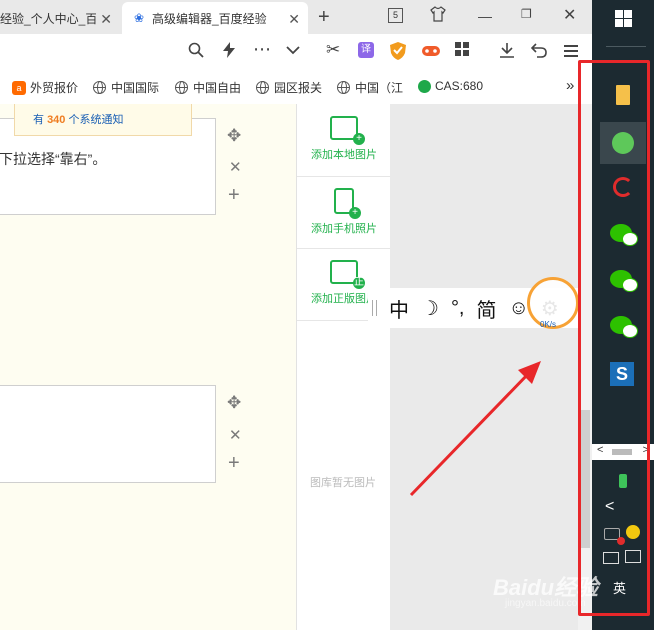  I want to click on image-panel: + 添加本地图片 + 添加手机照片 正 添加正版图片, so click(344, 367).